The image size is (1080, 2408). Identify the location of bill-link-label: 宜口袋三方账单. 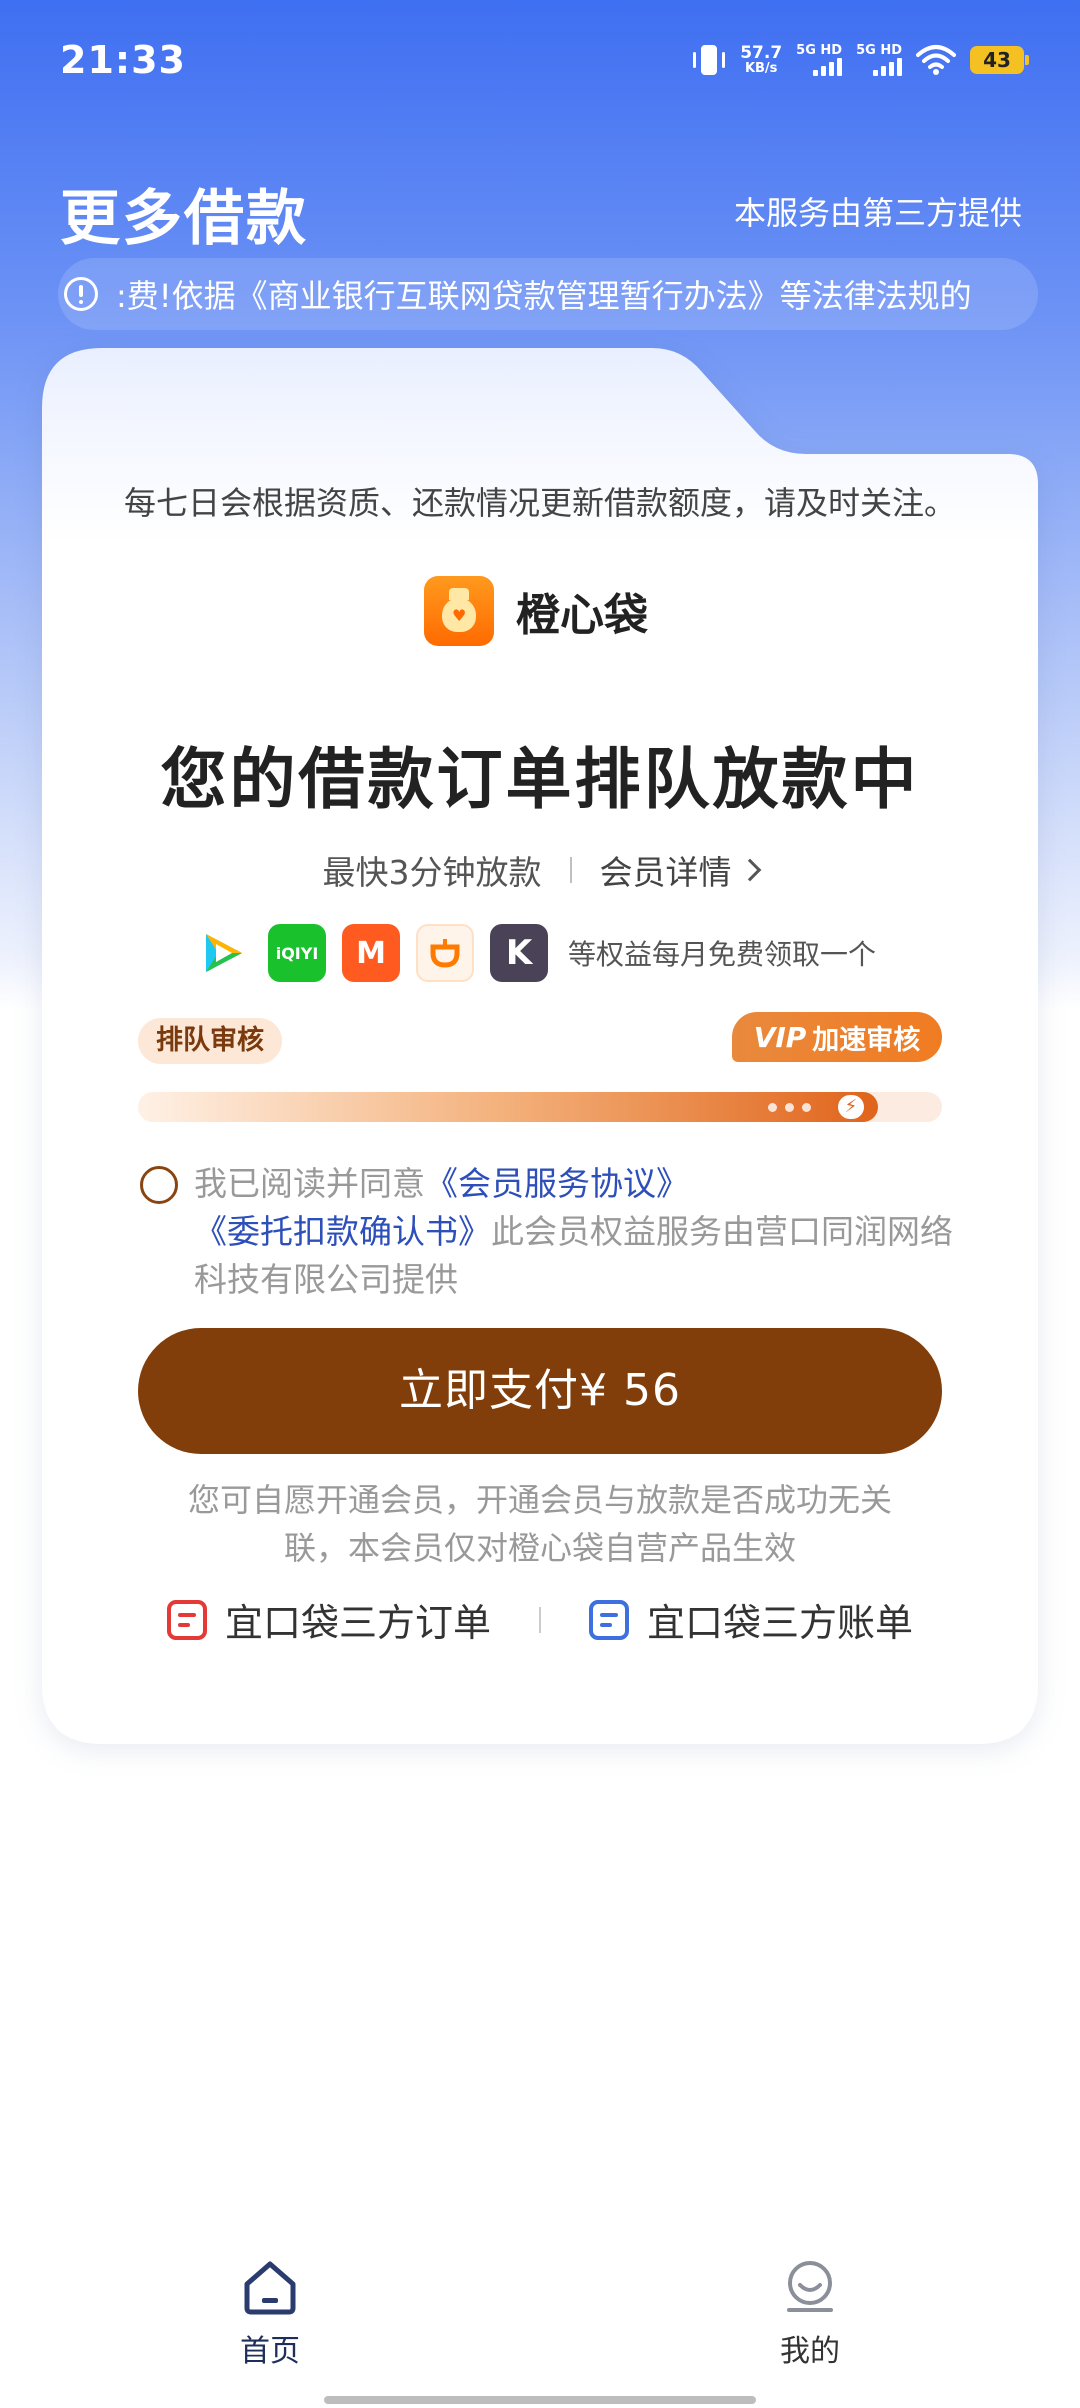
(780, 1623).